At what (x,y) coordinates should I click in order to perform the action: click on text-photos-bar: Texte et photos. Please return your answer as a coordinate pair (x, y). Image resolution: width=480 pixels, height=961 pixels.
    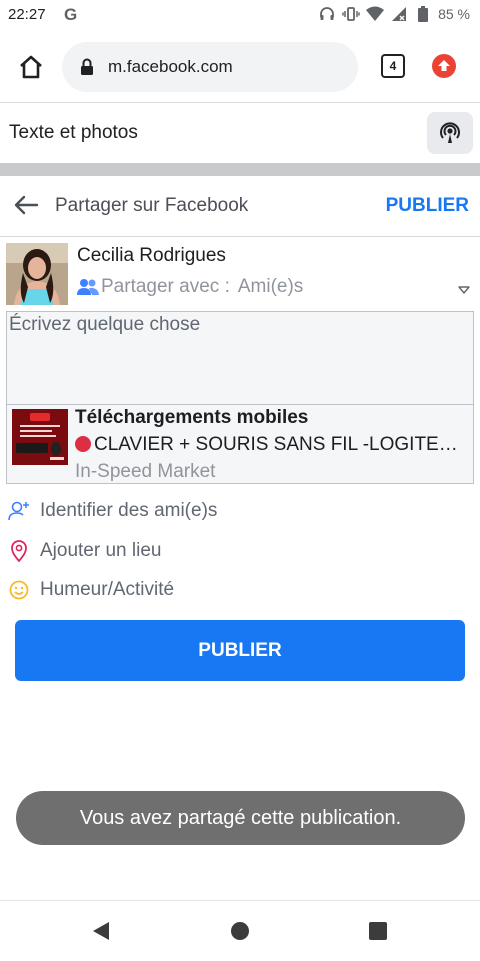
    Looking at the image, I should click on (240, 133).